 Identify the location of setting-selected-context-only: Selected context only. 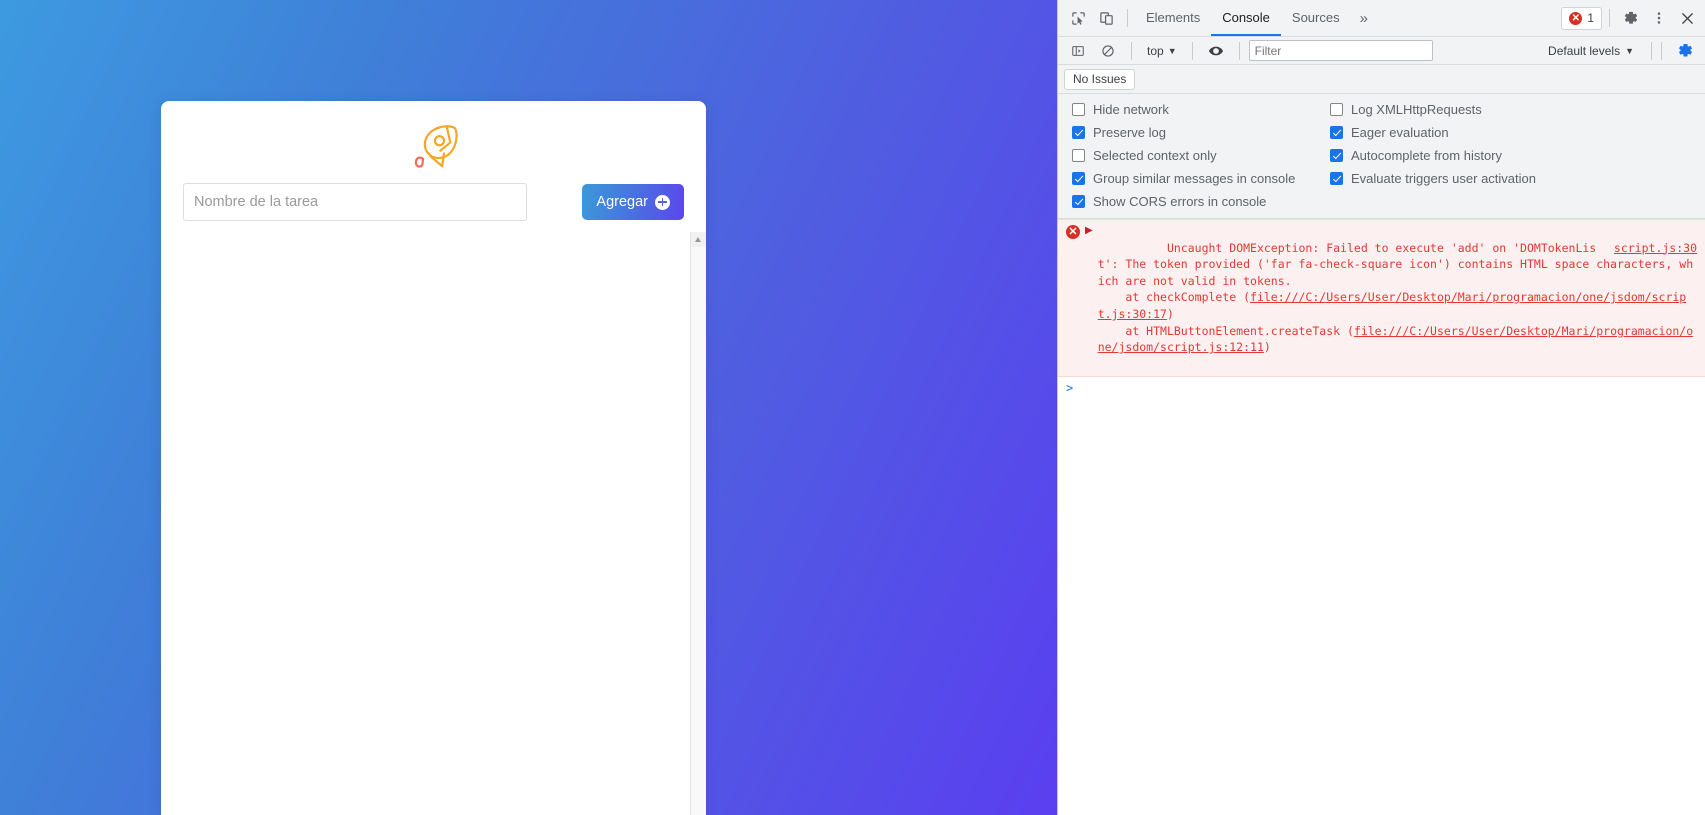
(1201, 155).